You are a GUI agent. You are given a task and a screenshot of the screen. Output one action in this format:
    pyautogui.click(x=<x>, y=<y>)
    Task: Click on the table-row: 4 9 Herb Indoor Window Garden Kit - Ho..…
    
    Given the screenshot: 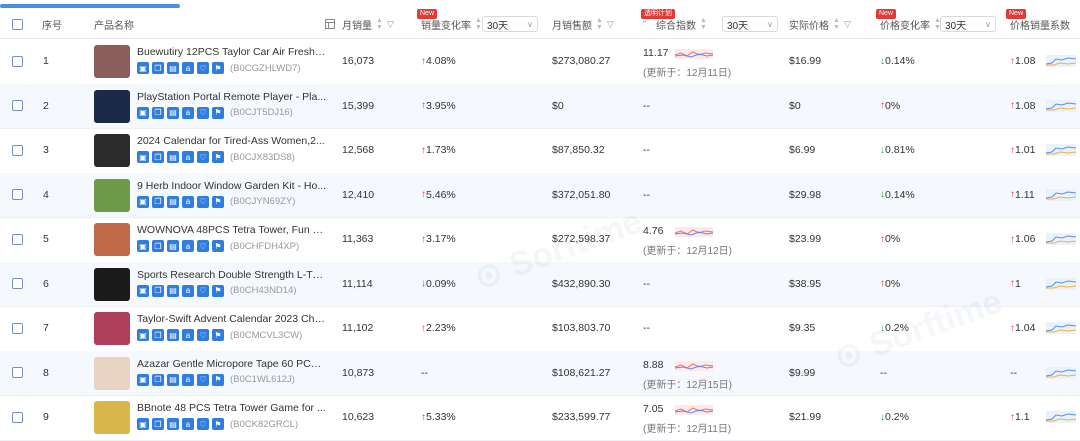 What is the action you would take?
    pyautogui.click(x=540, y=195)
    